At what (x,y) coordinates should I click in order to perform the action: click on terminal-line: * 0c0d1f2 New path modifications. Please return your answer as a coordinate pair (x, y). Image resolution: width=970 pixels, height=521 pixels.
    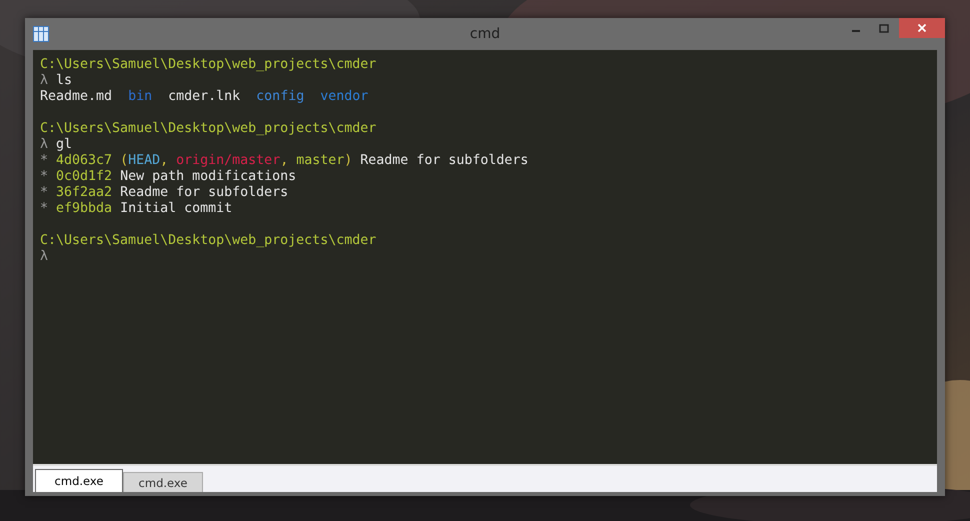
    Looking at the image, I should click on (168, 177).